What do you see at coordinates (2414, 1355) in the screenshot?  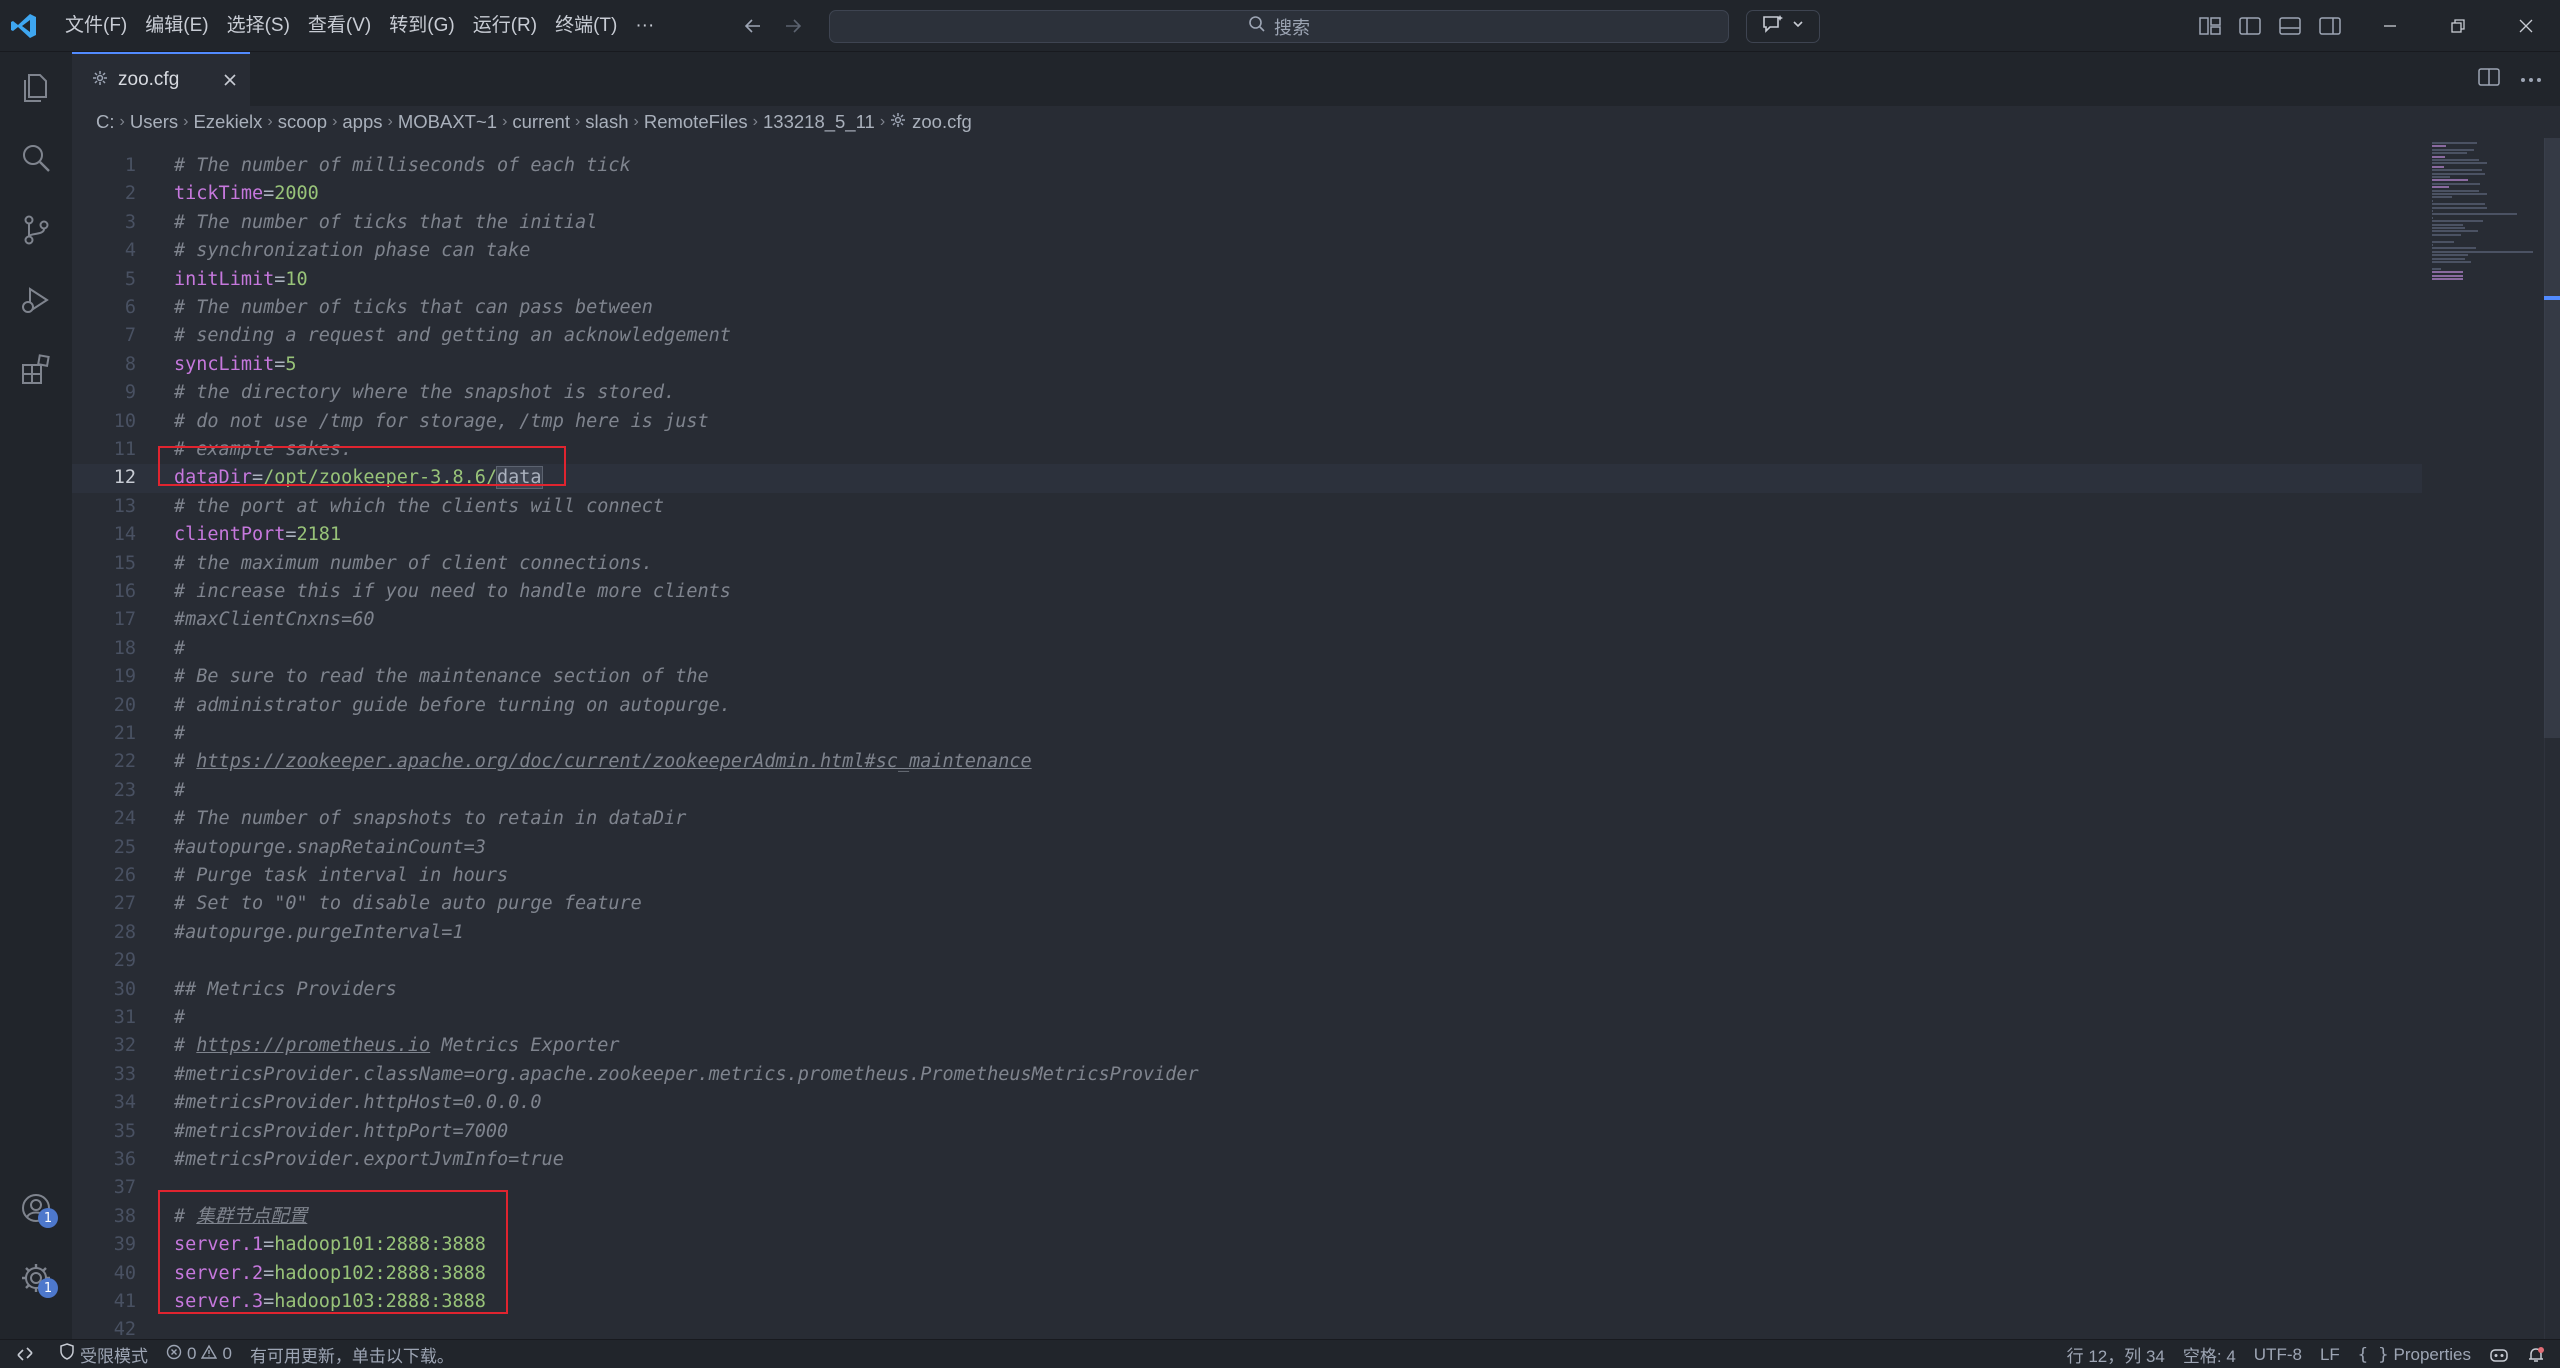 I see `language-mode: { } Properties` at bounding box center [2414, 1355].